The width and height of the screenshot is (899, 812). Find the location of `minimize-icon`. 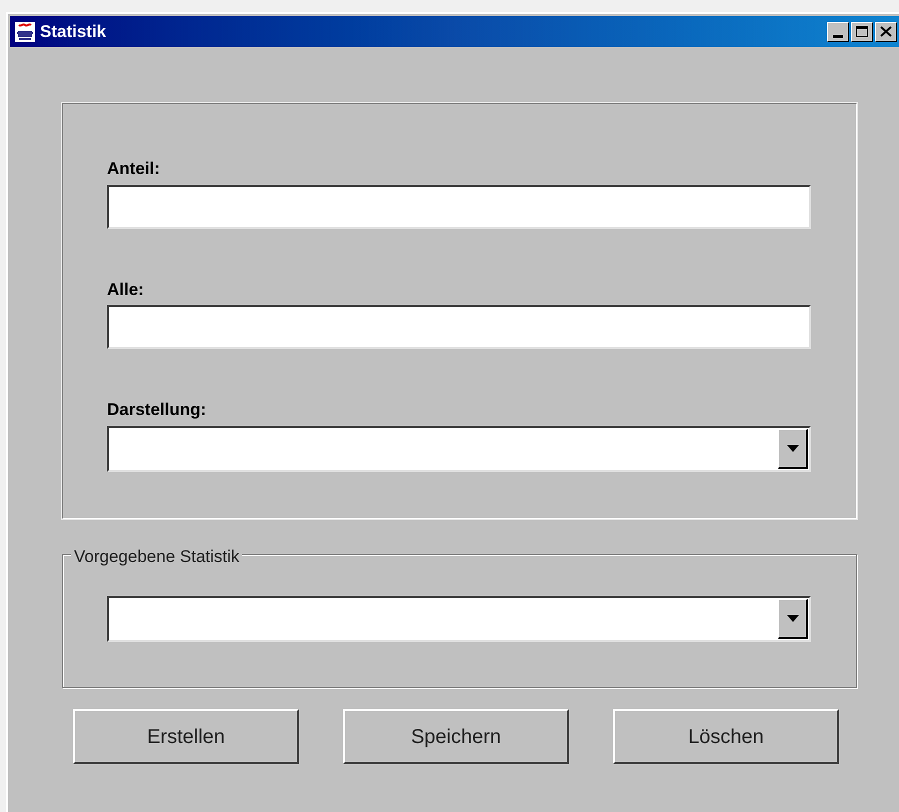

minimize-icon is located at coordinates (838, 36).